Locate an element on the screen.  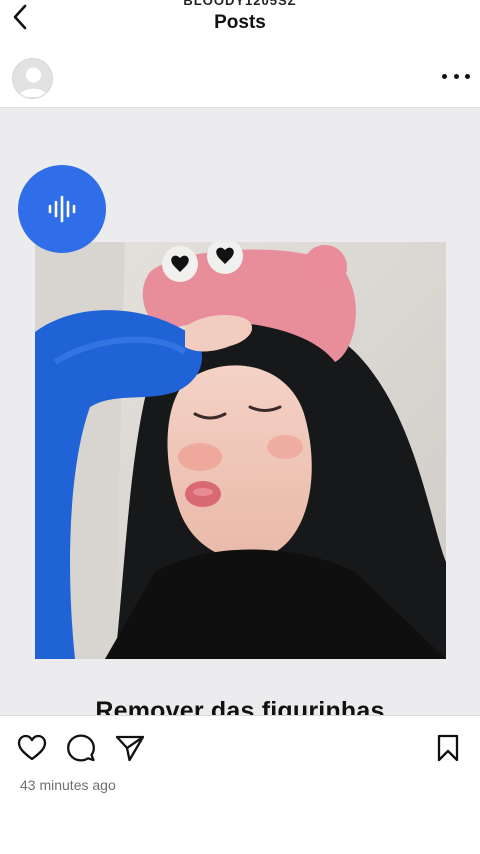
post-timestamp: 43 minutes ago is located at coordinates (68, 785).